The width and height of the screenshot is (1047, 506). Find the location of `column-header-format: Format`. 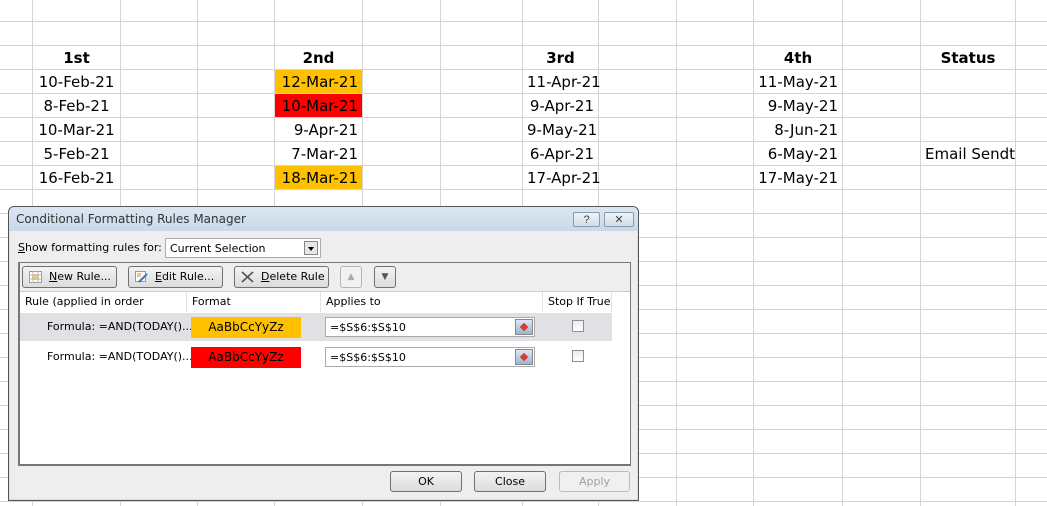

column-header-format: Format is located at coordinates (254, 302).